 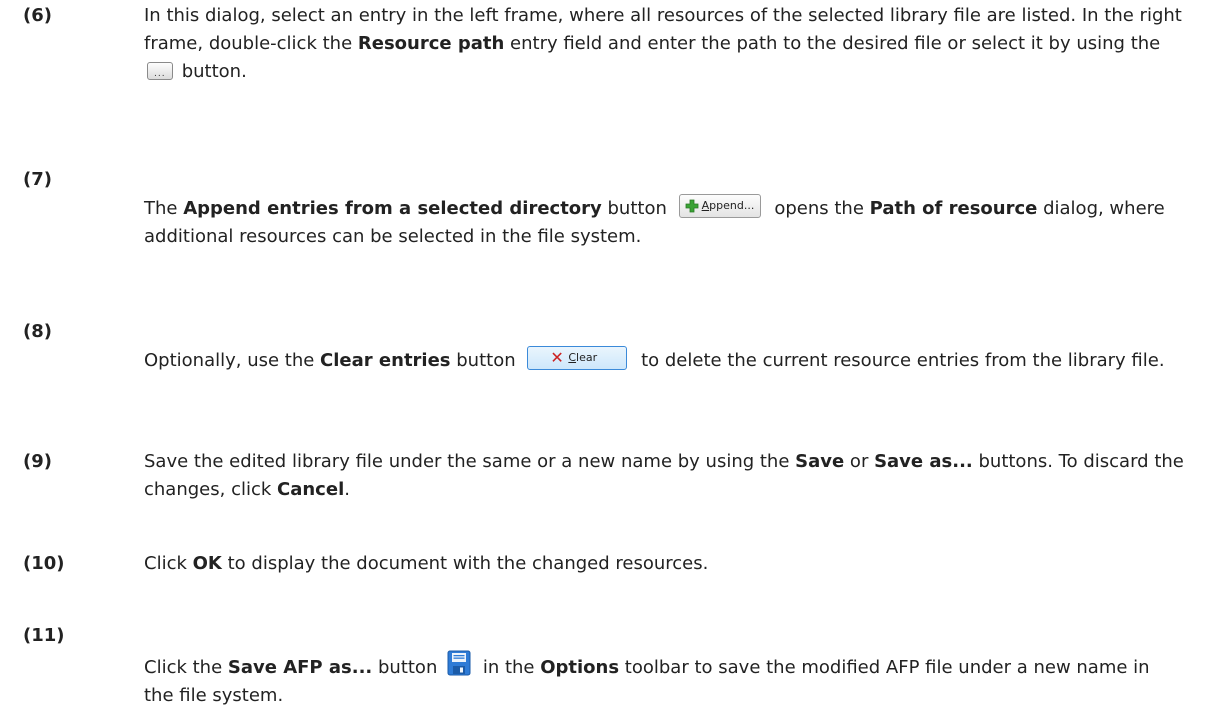 What do you see at coordinates (459, 663) in the screenshot?
I see `save-floppy-icon` at bounding box center [459, 663].